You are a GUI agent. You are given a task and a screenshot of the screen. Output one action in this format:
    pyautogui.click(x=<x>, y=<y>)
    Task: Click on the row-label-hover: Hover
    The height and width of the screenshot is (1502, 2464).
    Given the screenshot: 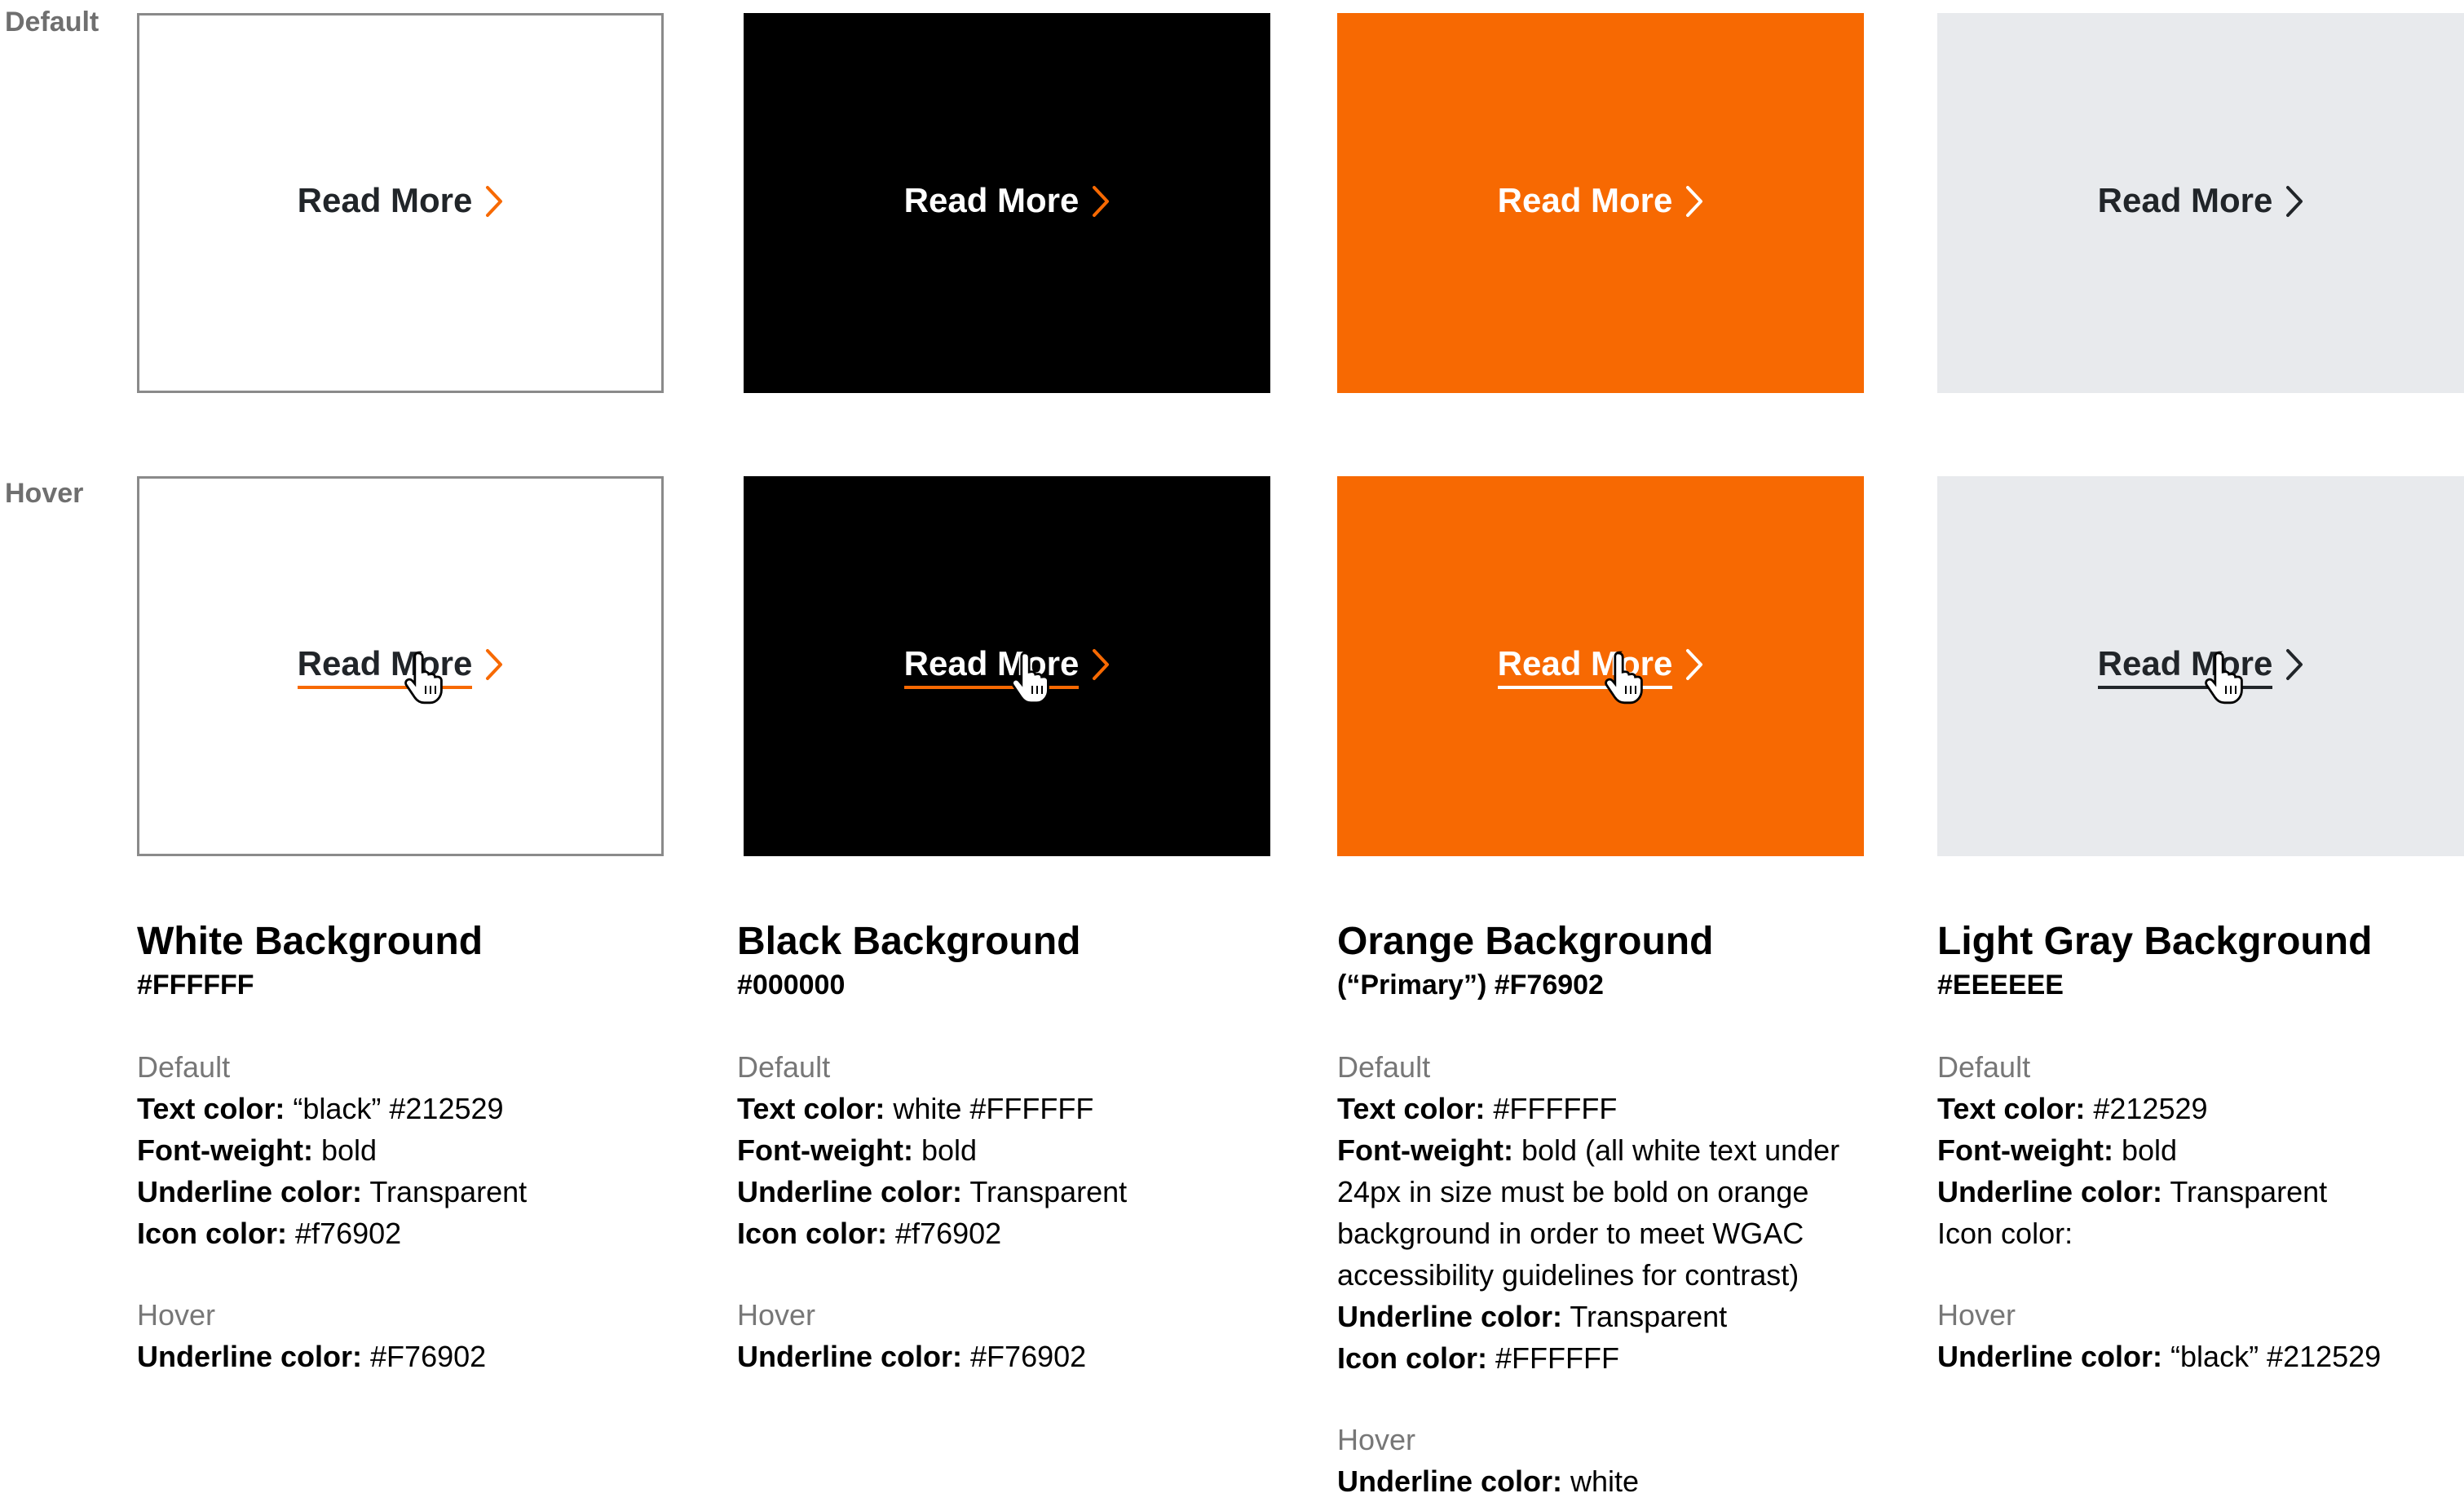 What is the action you would take?
    pyautogui.click(x=44, y=493)
    